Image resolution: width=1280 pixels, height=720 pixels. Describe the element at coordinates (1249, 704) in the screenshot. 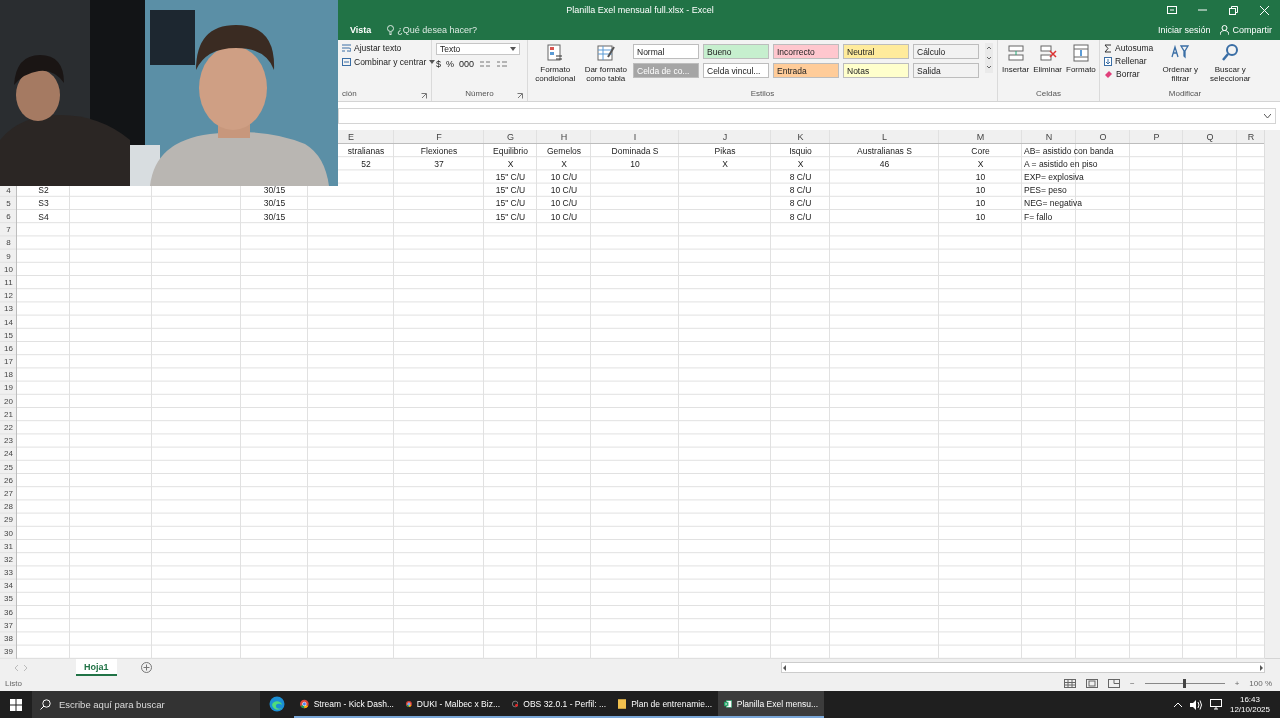

I see `clock: 16:43 12/10/2025` at that location.